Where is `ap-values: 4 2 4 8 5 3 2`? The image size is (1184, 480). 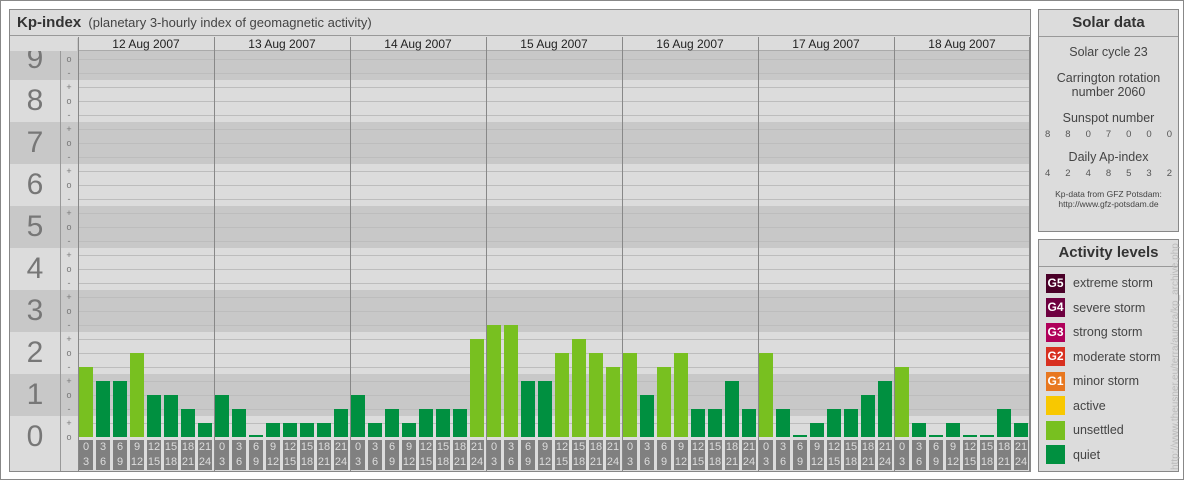
ap-values: 4 2 4 8 5 3 2 is located at coordinates (1108, 173).